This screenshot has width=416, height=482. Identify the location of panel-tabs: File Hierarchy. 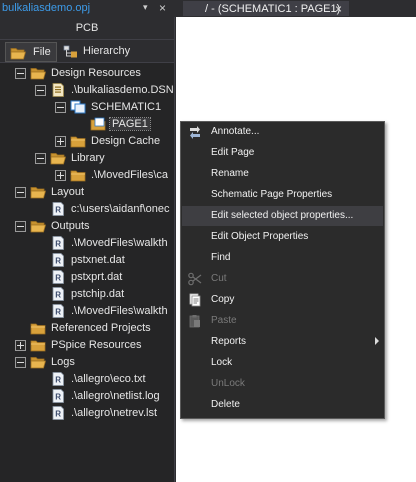
(87, 51).